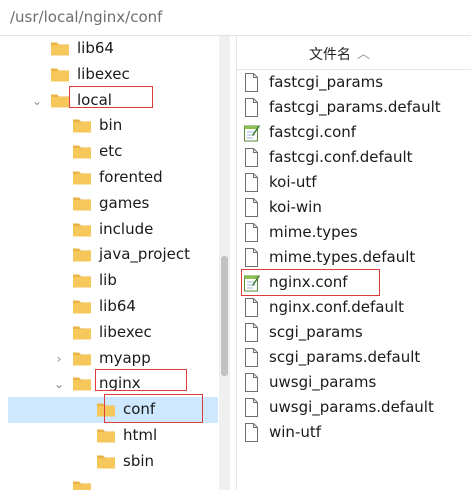  I want to click on tree-item-label: myapp, so click(125, 357).